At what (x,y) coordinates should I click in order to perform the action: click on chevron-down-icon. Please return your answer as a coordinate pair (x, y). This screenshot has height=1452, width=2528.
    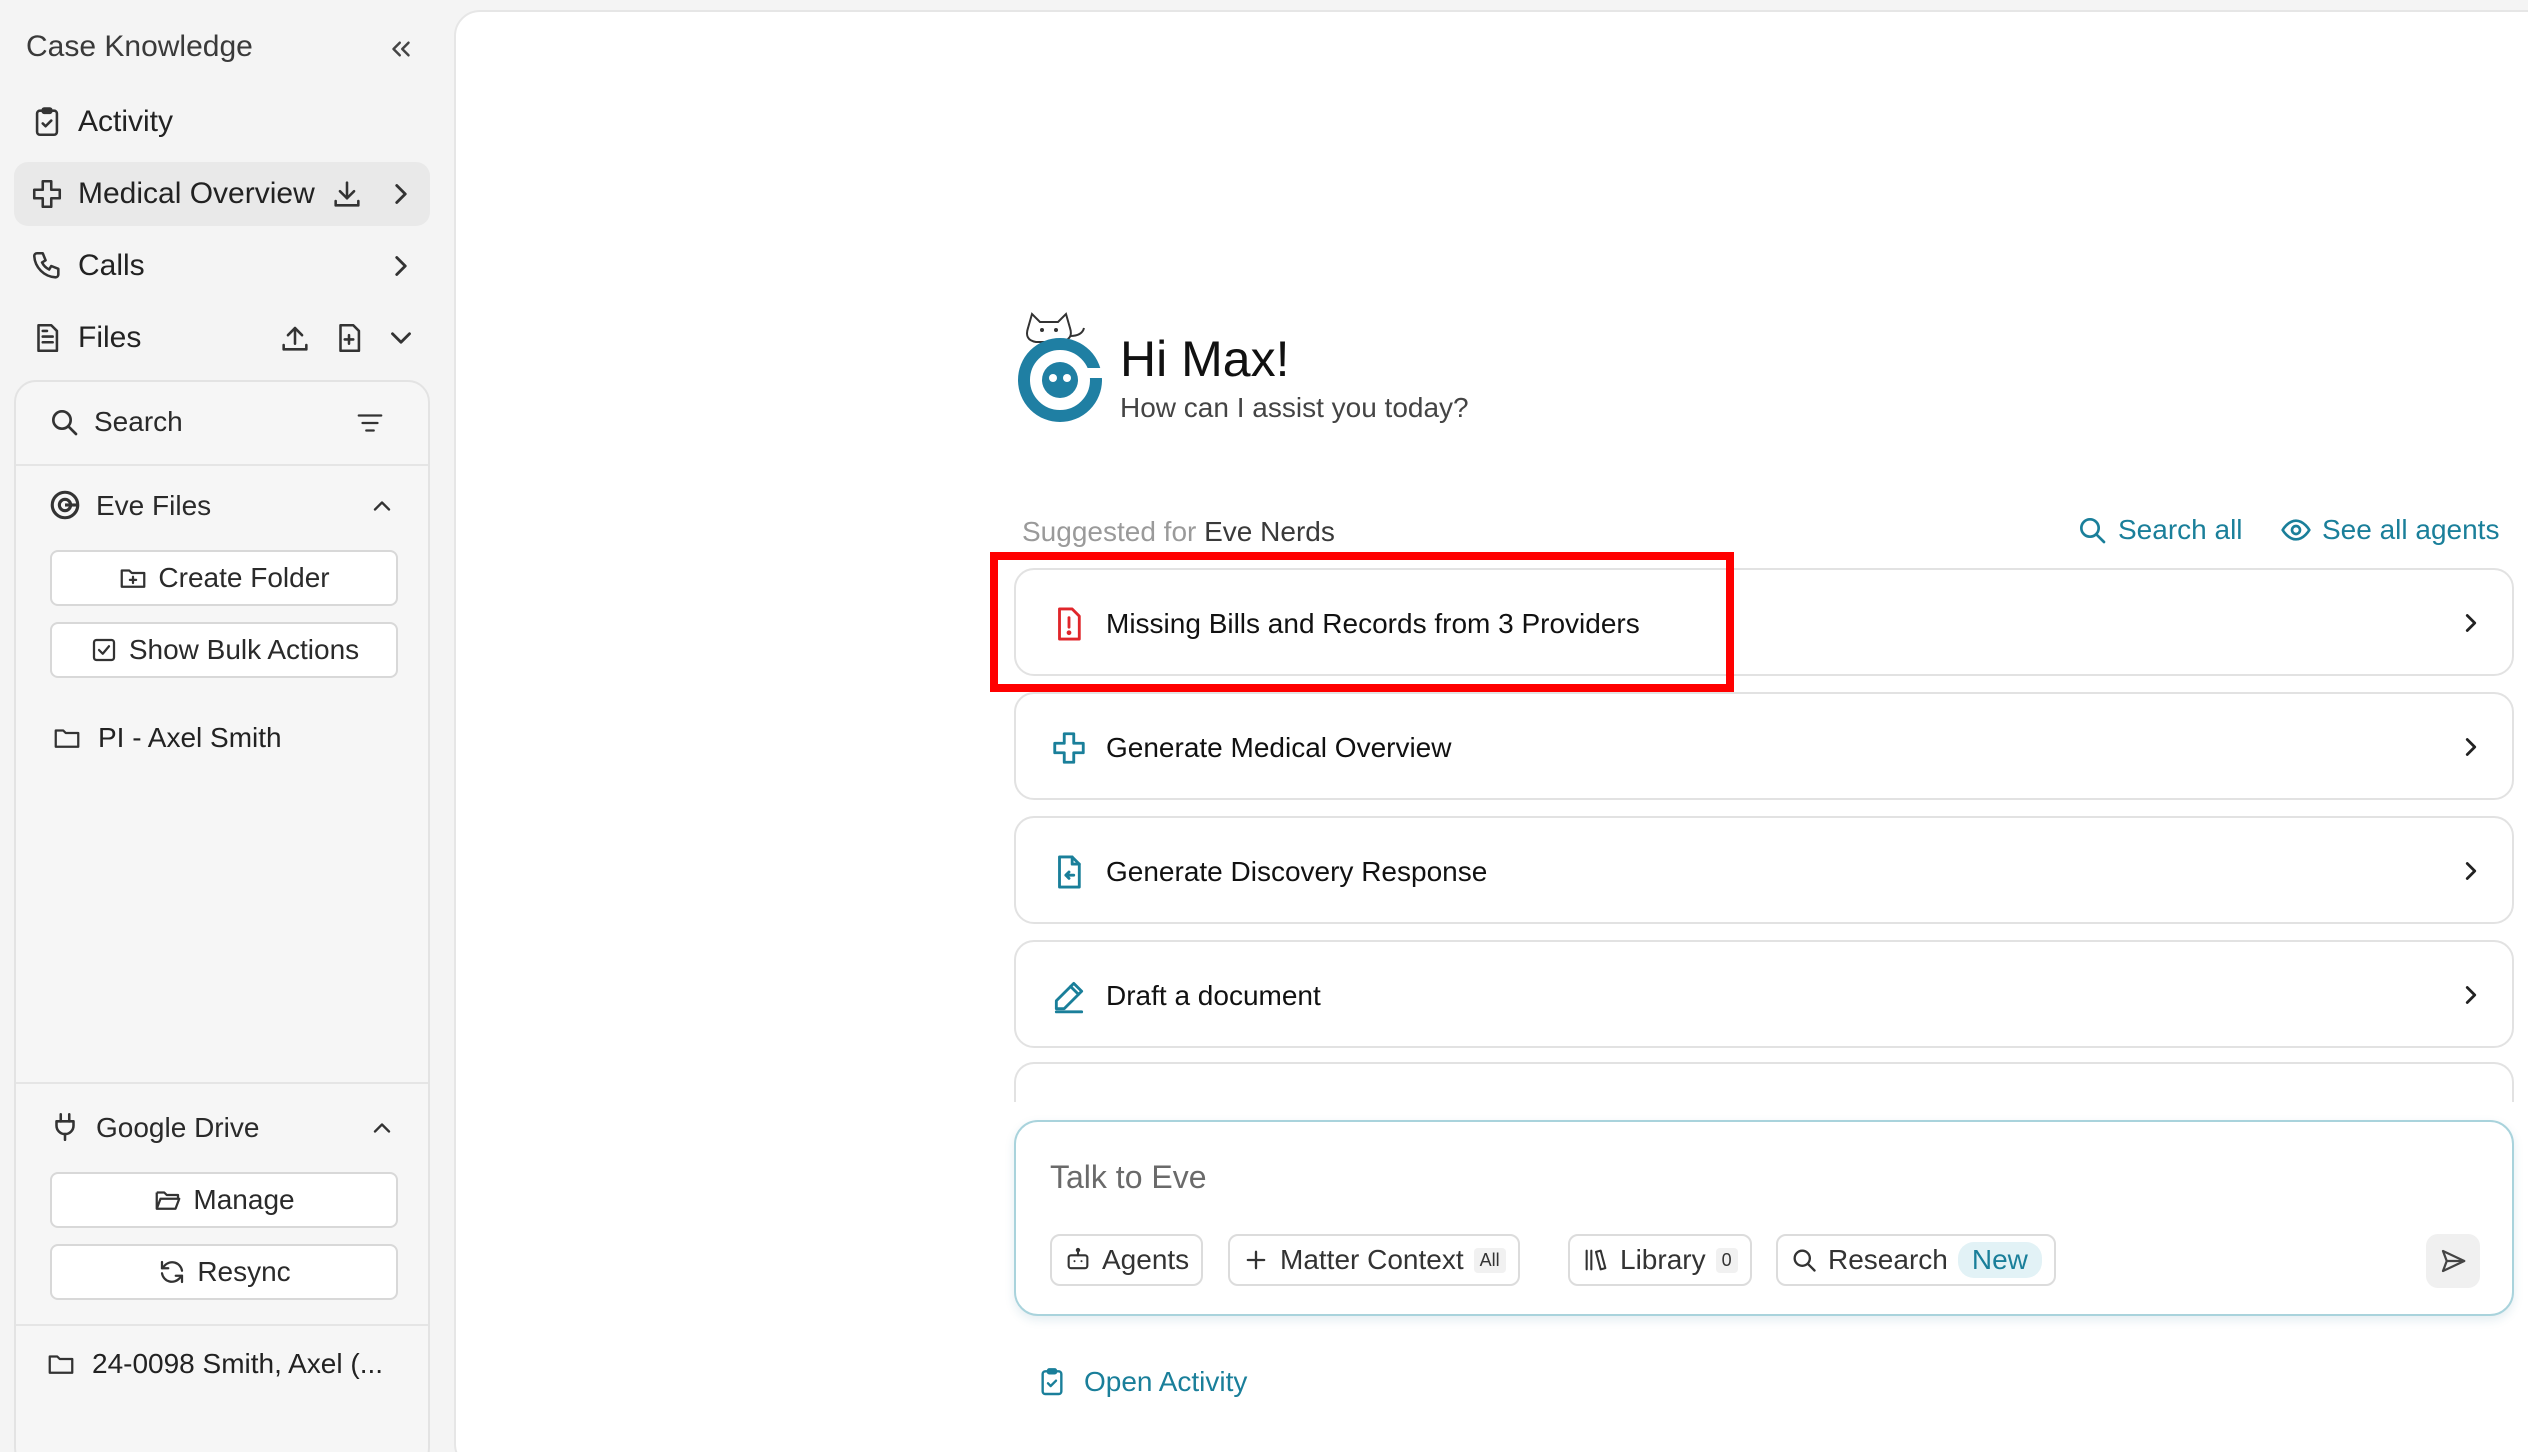
    Looking at the image, I should click on (401, 338).